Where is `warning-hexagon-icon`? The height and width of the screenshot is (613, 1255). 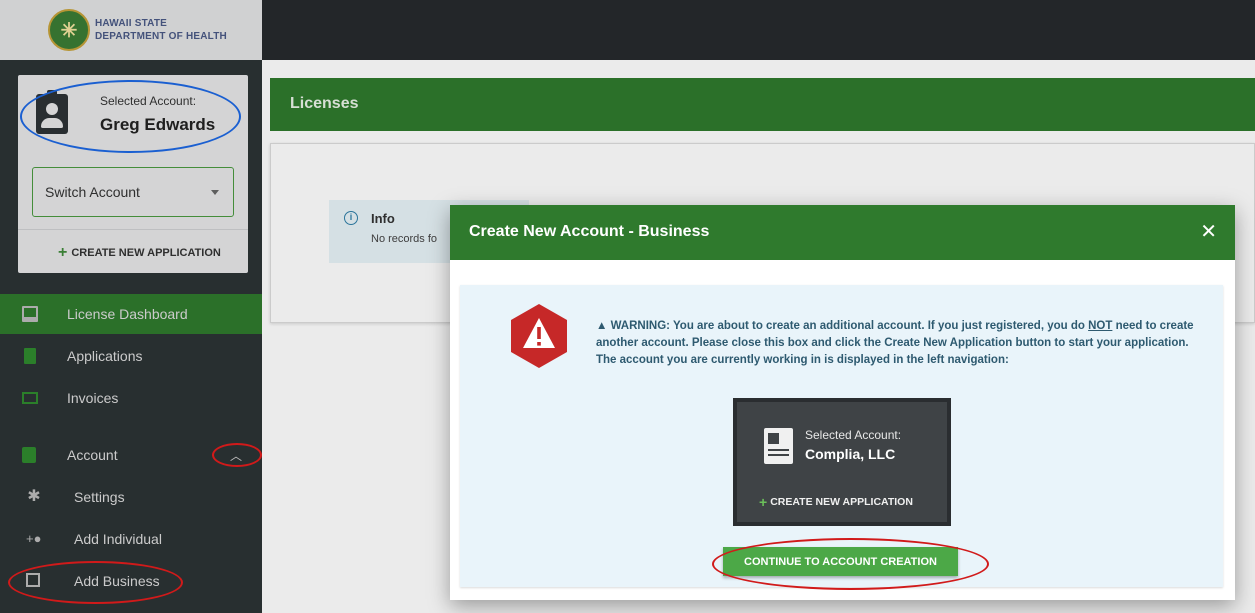
warning-hexagon-icon is located at coordinates (539, 336).